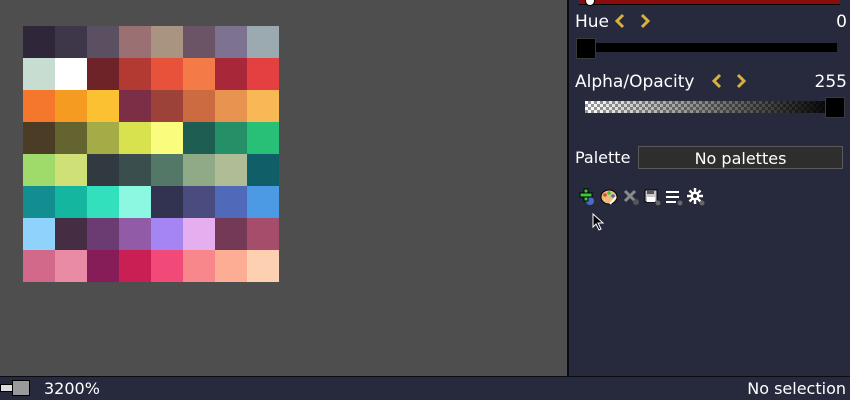 This screenshot has height=400, width=850. I want to click on edit-palette-button, so click(609, 197).